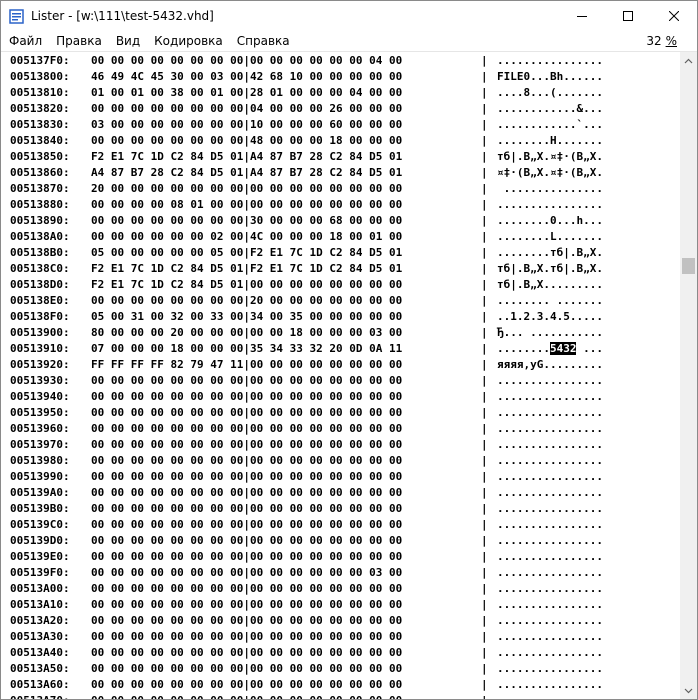  I want to click on row-offset: 005137F0:, so click(40, 60).